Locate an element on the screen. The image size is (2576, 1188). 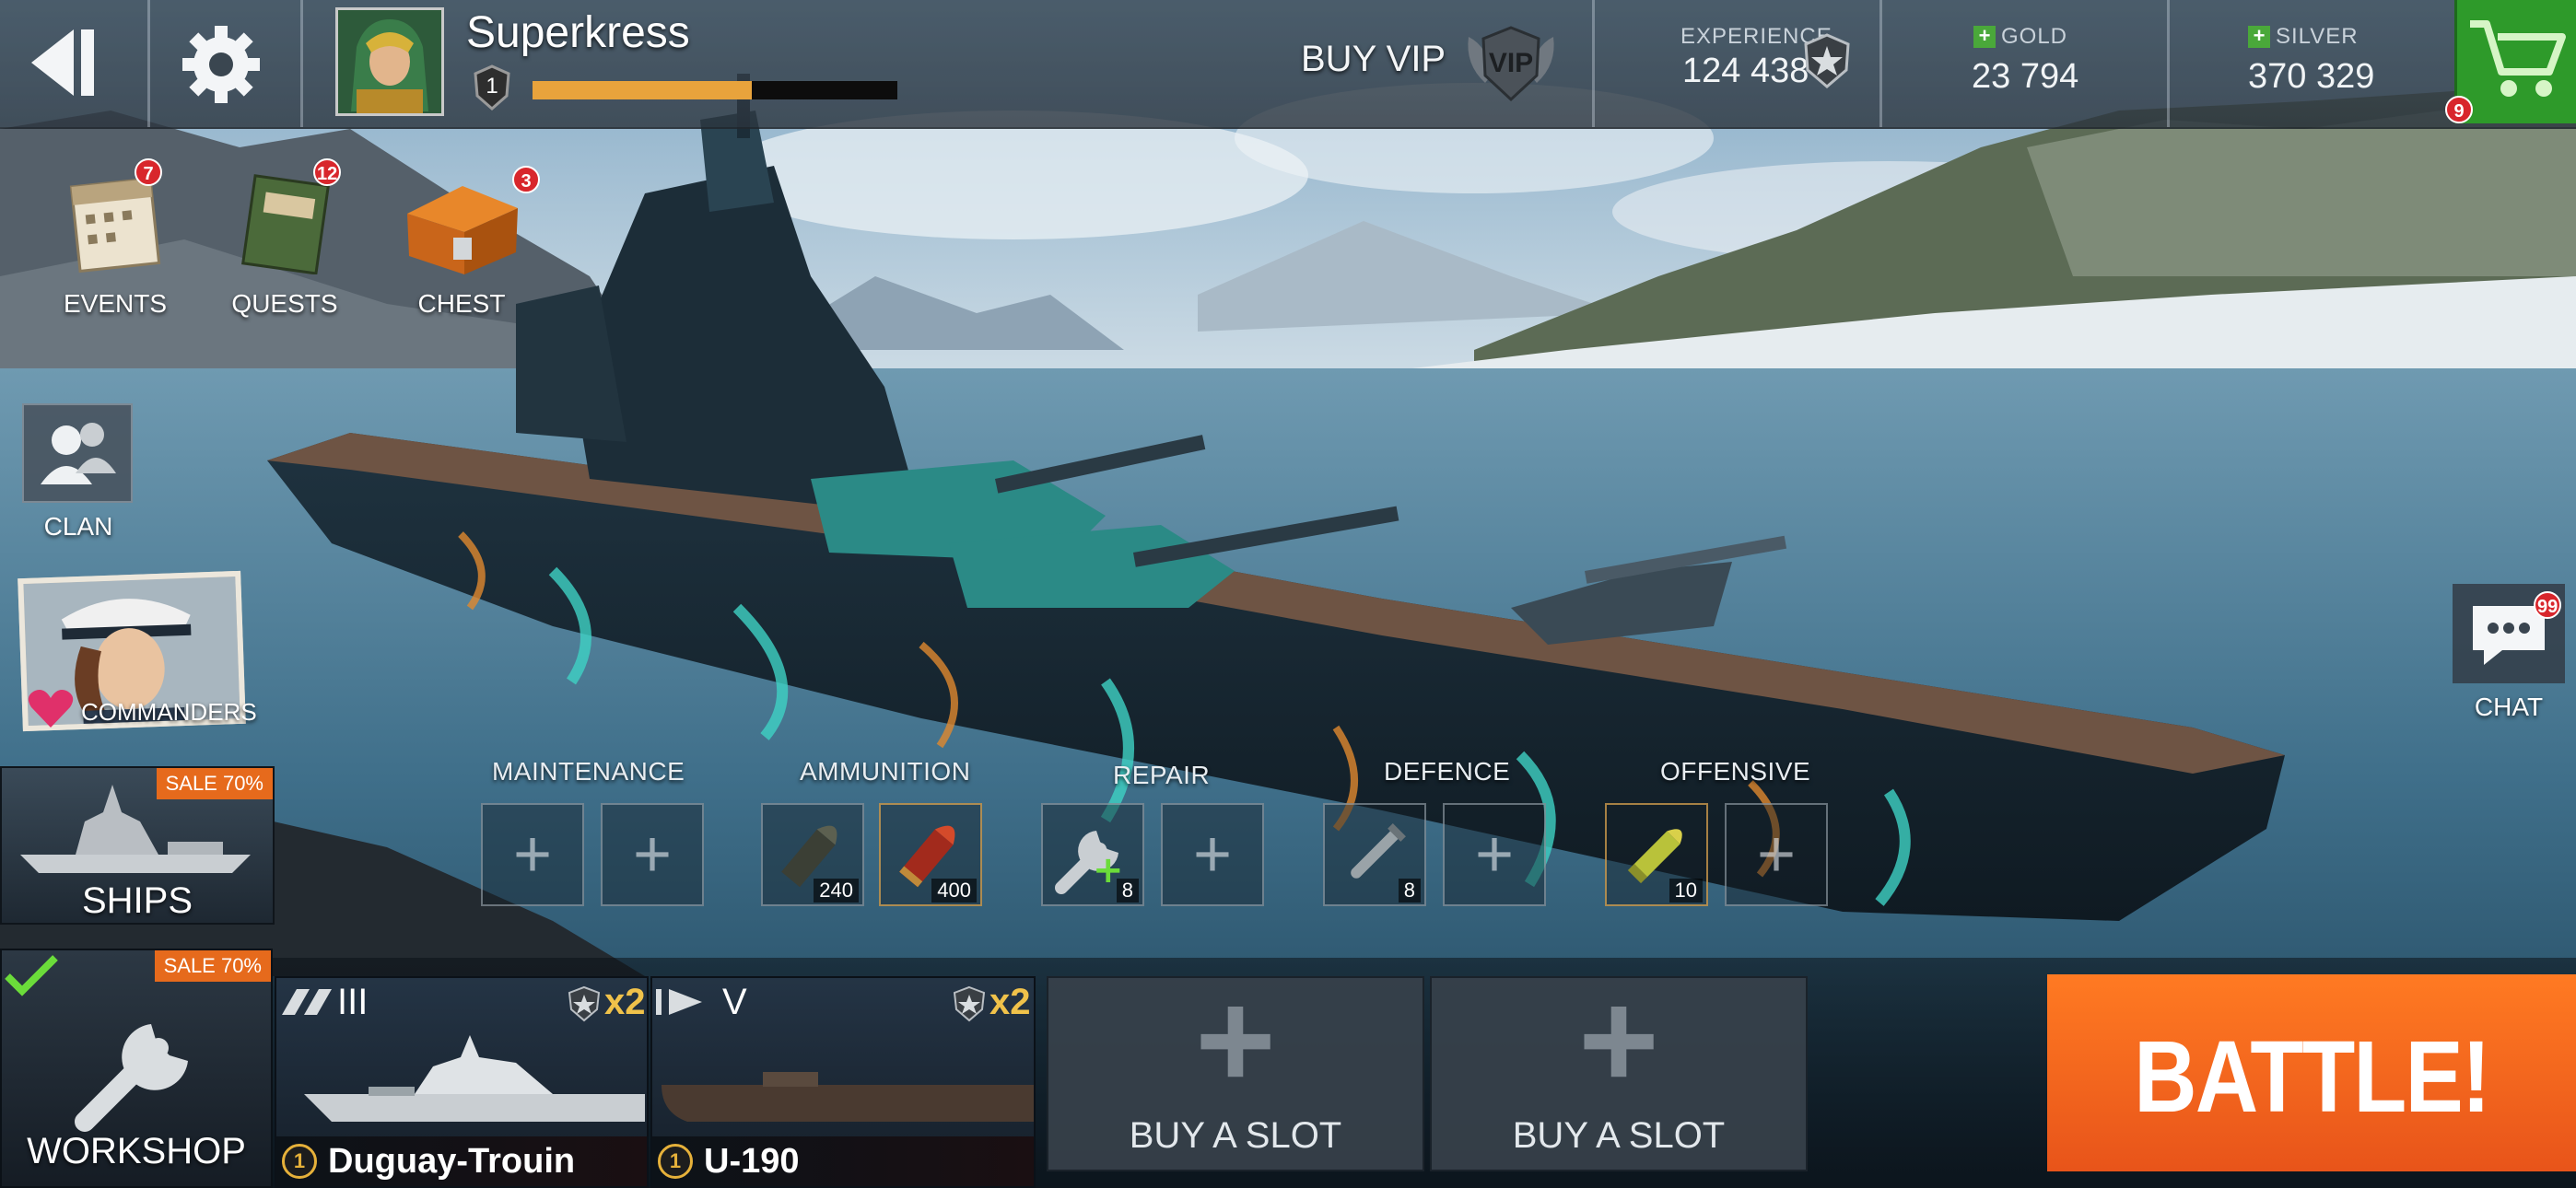
people-icon is located at coordinates (78, 453).